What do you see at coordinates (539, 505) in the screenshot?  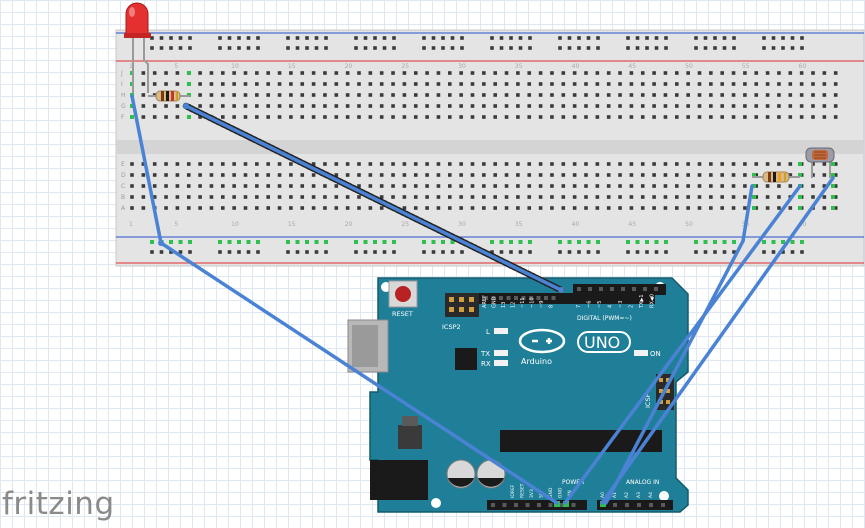 I see `power-pin-hole` at bounding box center [539, 505].